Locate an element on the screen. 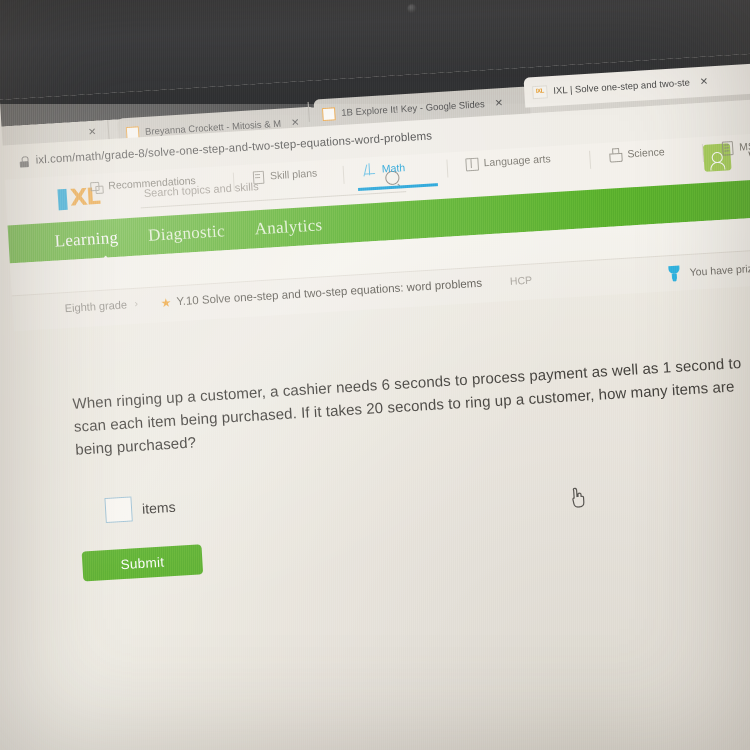  nav-item-diagnostic: Diagnostic is located at coordinates (187, 233).